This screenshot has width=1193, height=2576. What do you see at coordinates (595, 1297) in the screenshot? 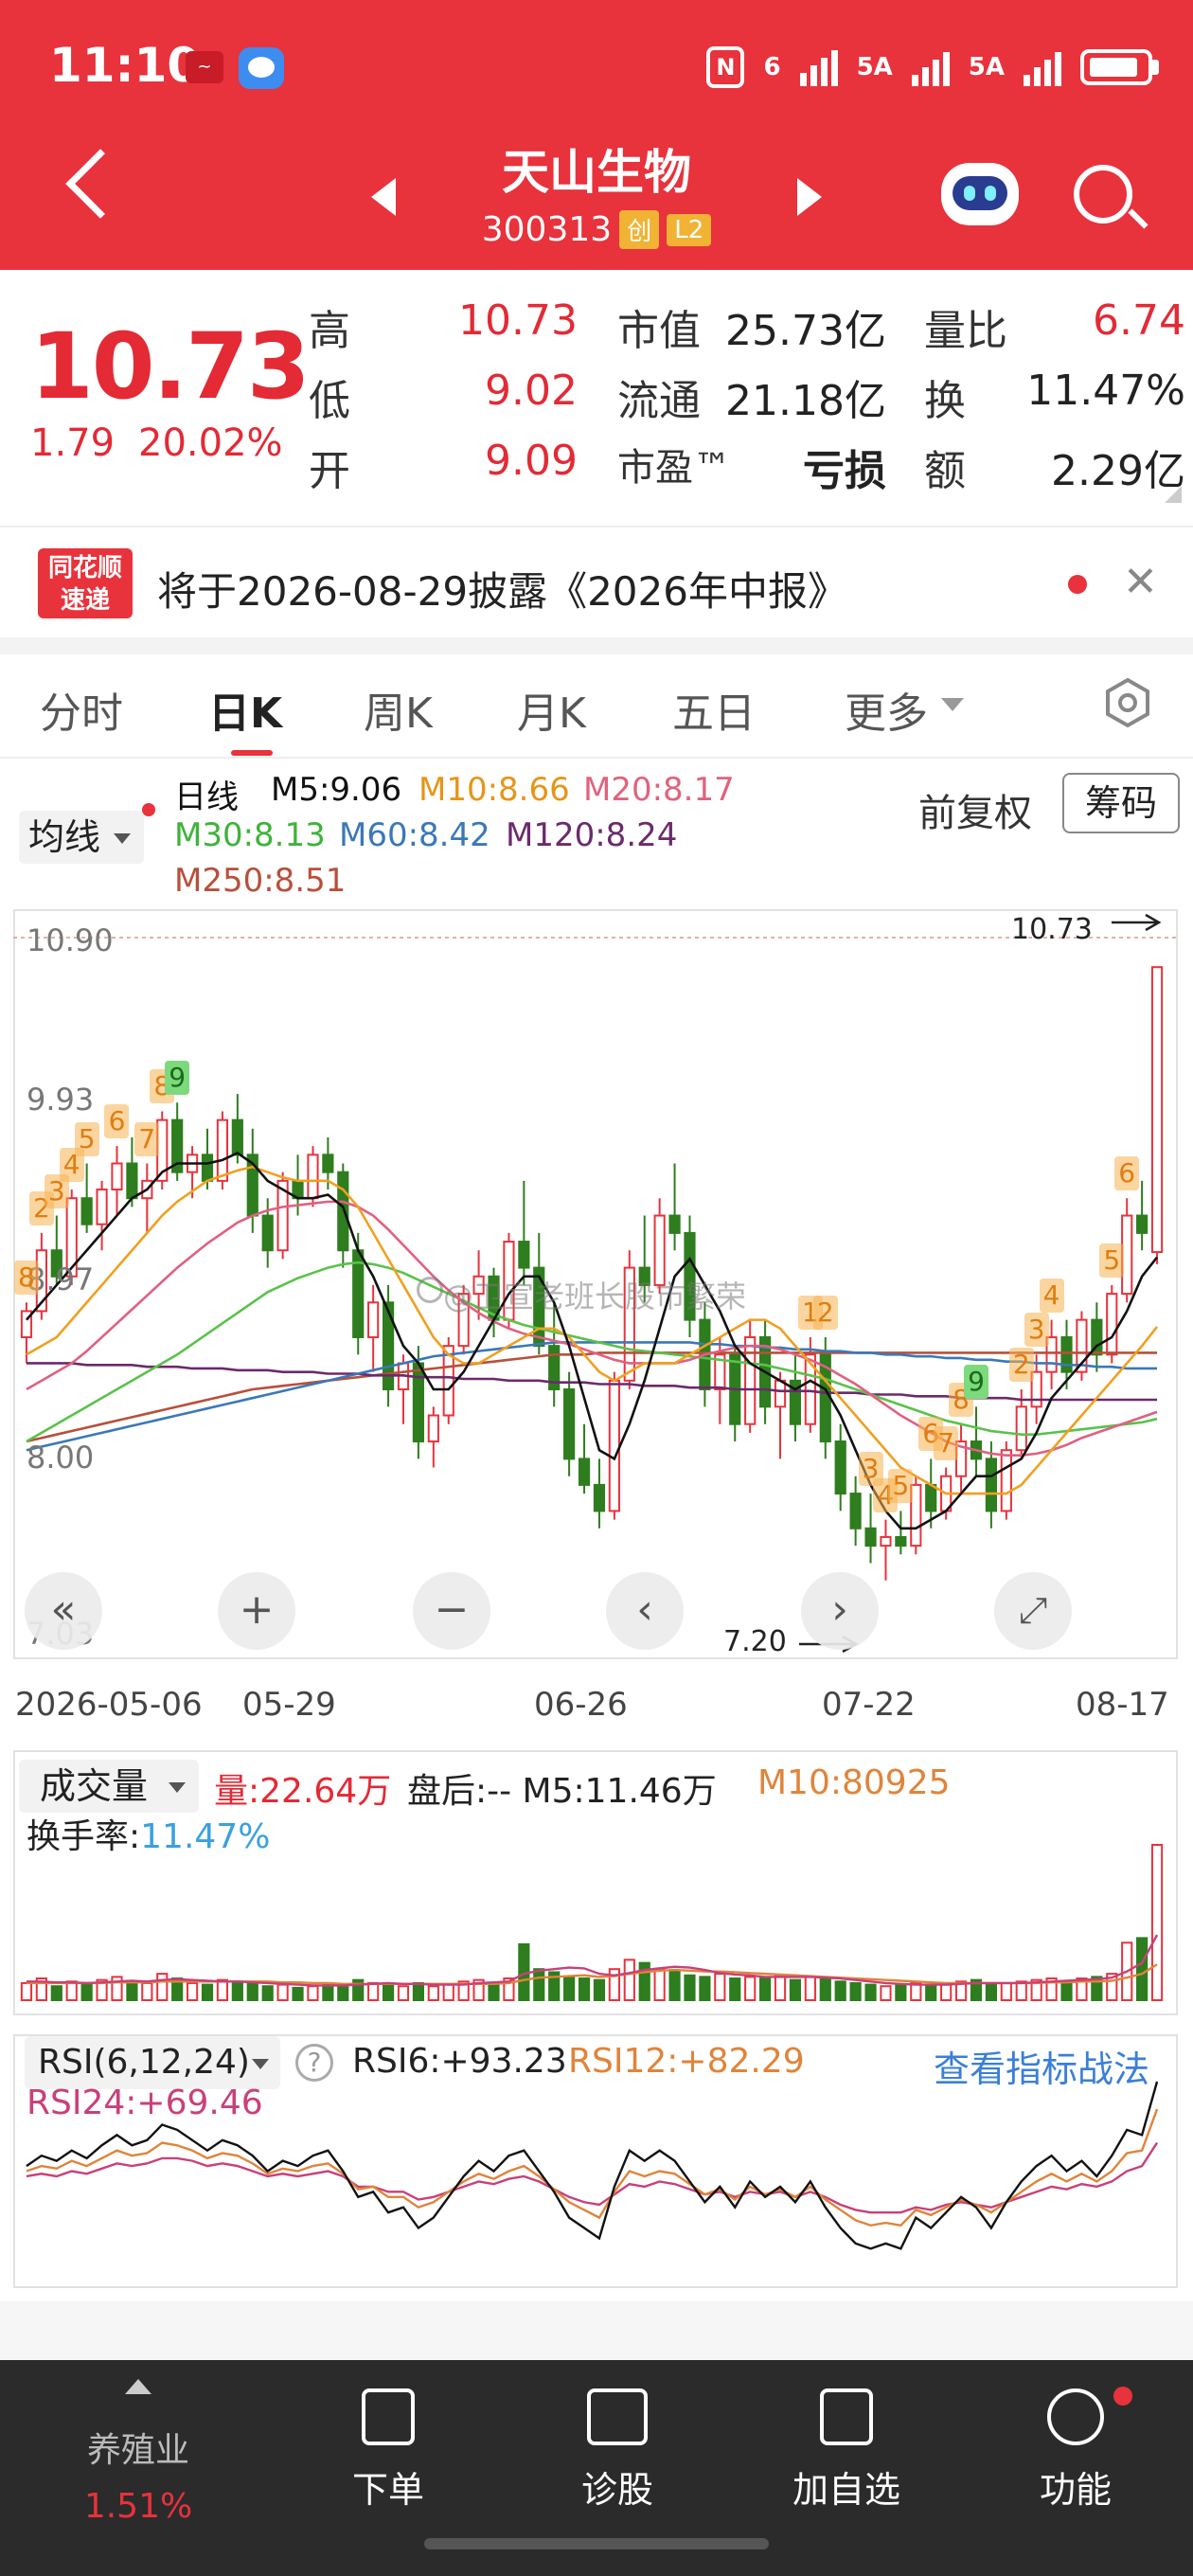
I see `watermark: @卫宣老班长股市繁荣` at bounding box center [595, 1297].